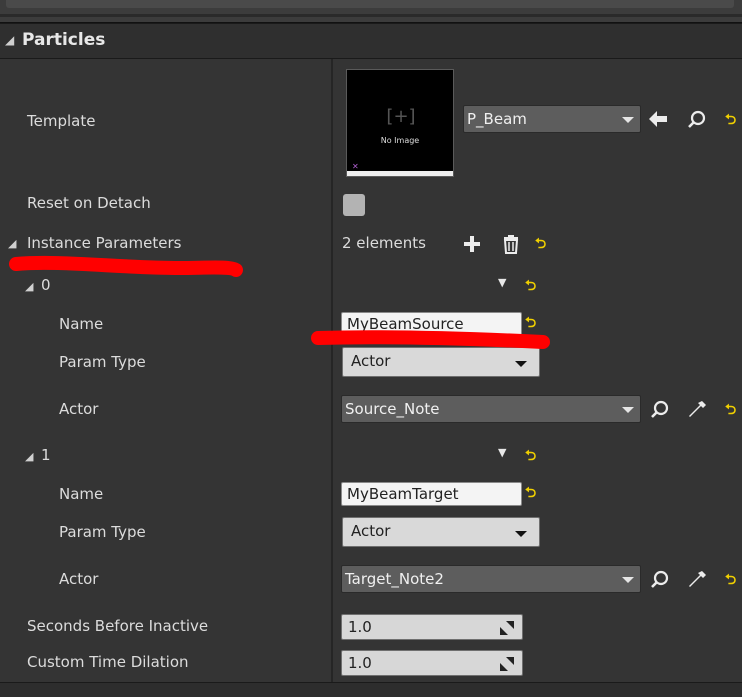 This screenshot has height=697, width=742. What do you see at coordinates (491, 409) in the screenshot?
I see `actor-combo: Source_Note` at bounding box center [491, 409].